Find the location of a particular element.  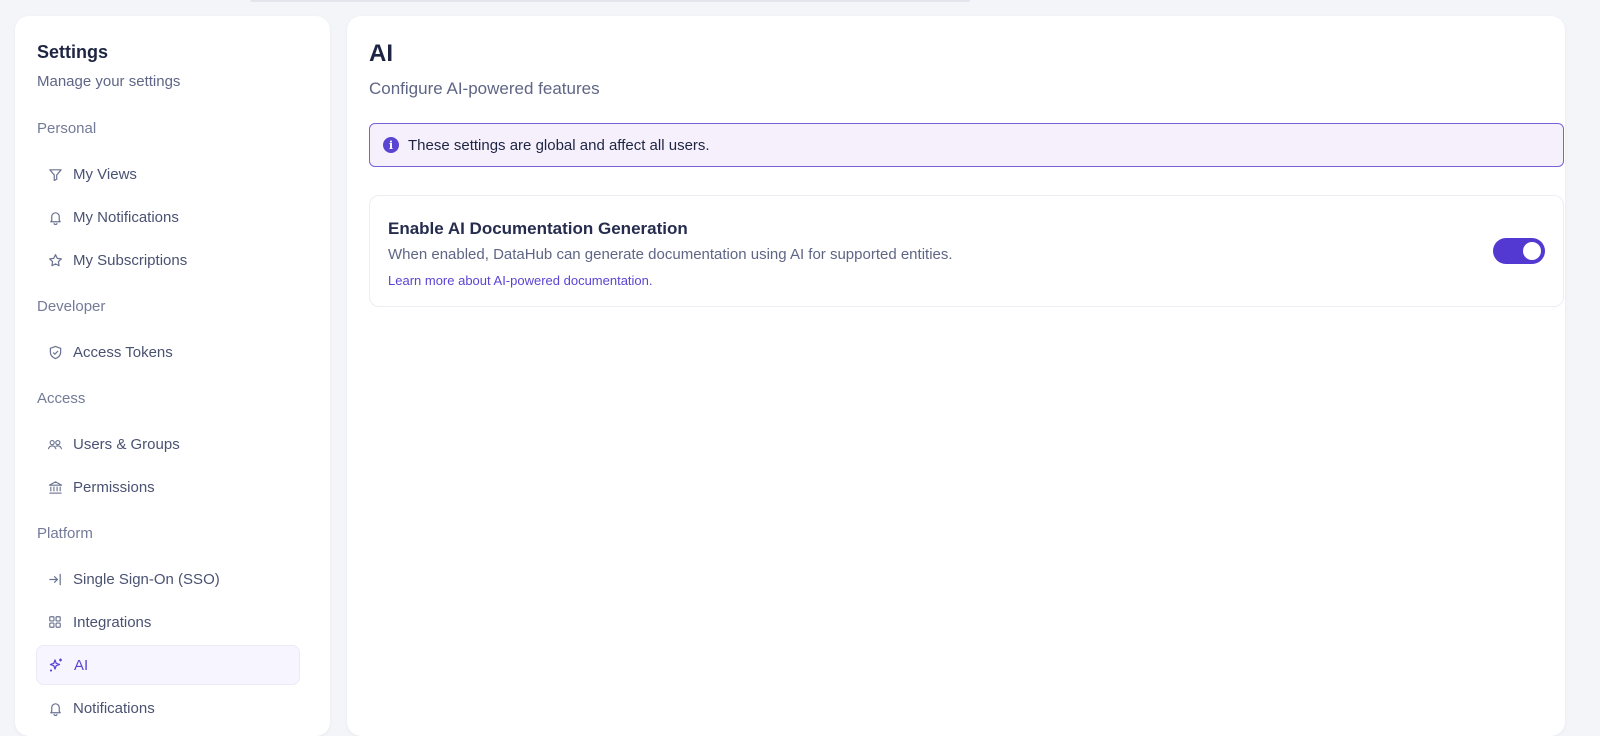

sidebar-item-label: My Views is located at coordinates (105, 174).